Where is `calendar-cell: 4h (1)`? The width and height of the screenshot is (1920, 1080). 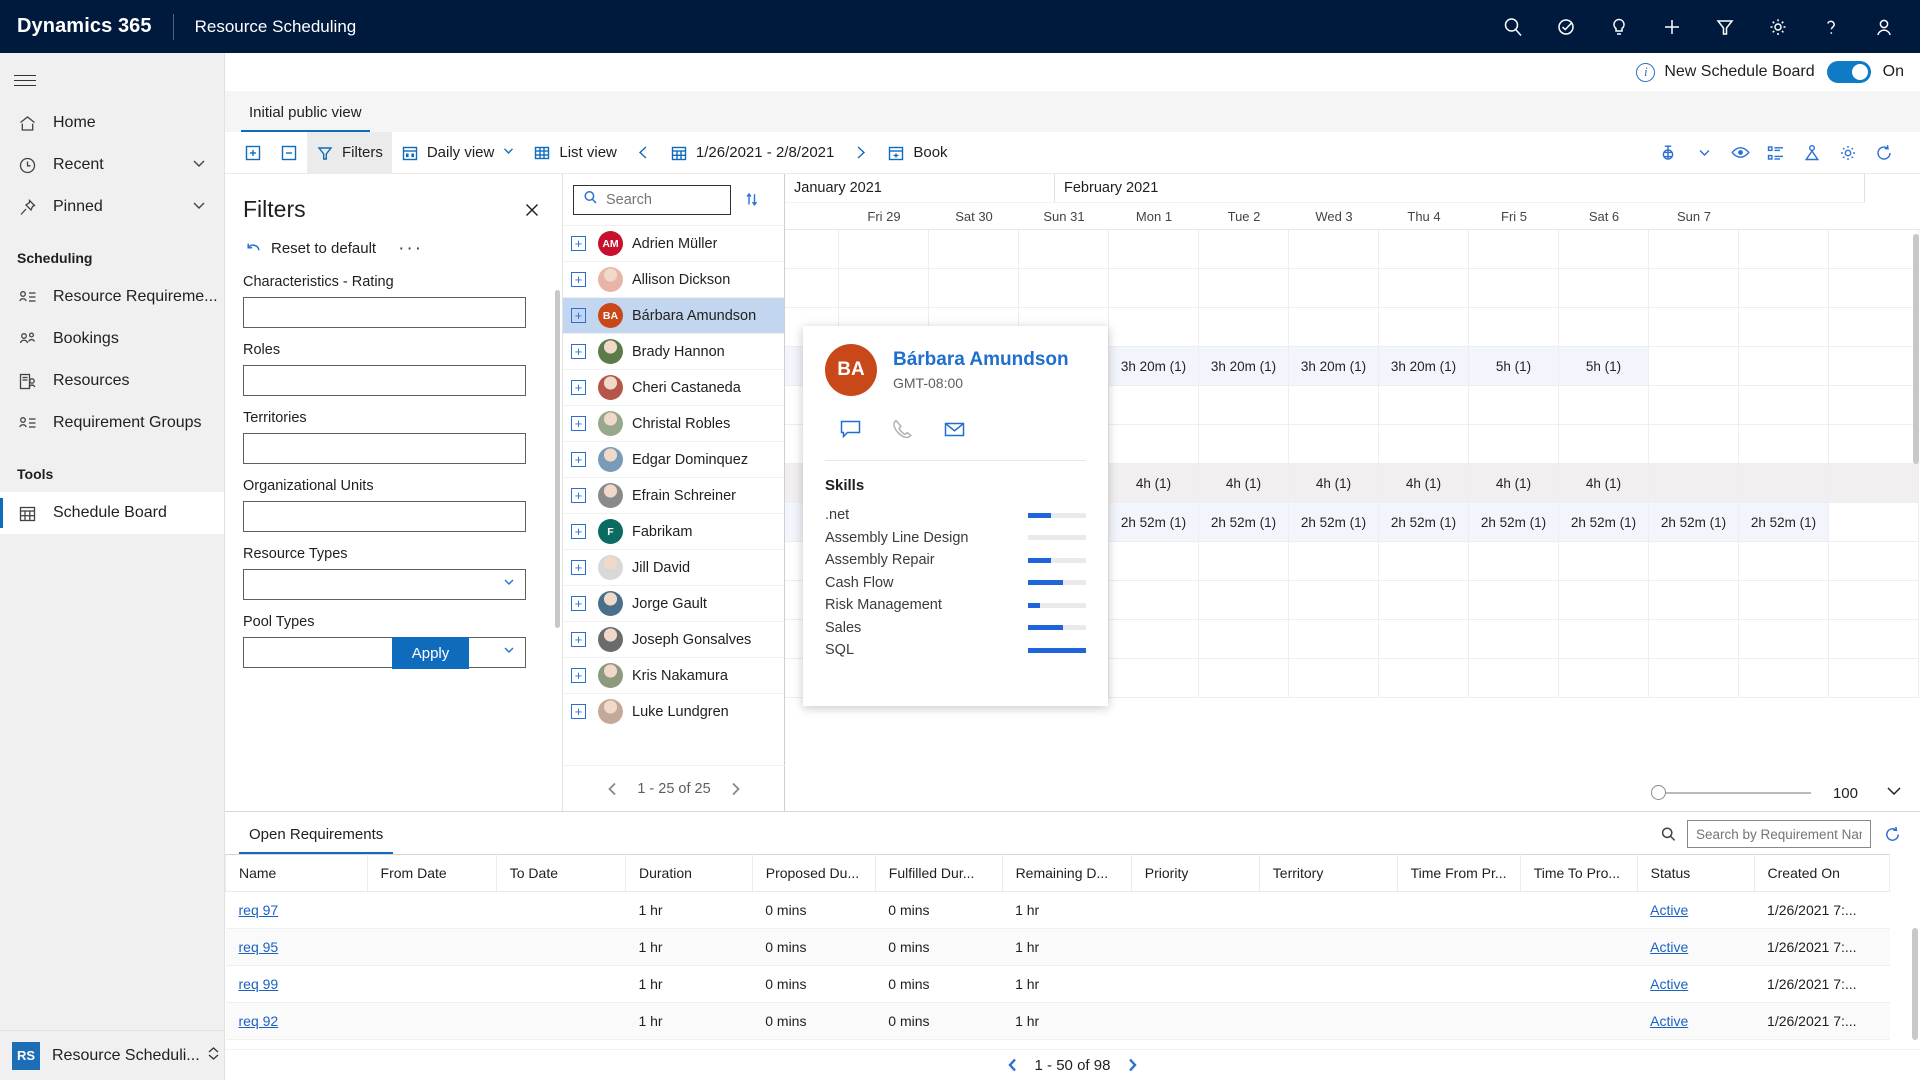 calendar-cell: 4h (1) is located at coordinates (1154, 483).